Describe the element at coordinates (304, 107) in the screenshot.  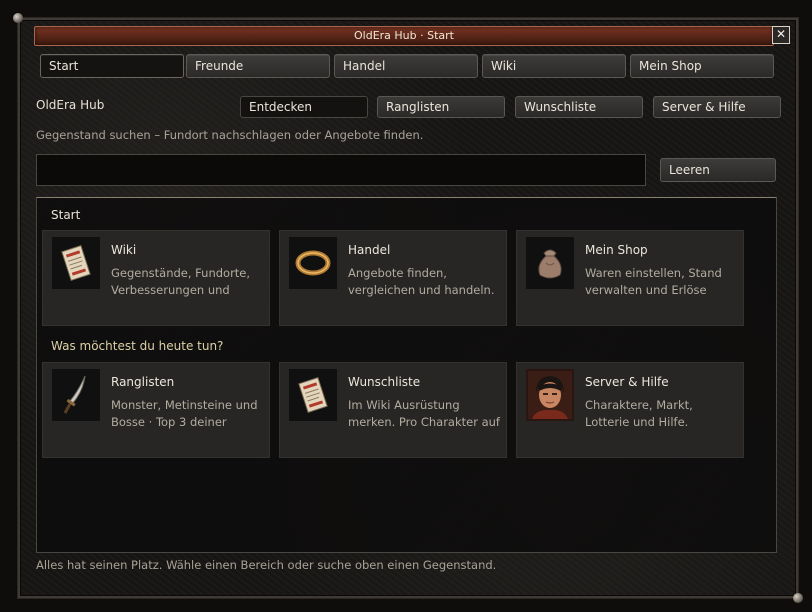
I see `subtab-entdecken: Entdecken` at that location.